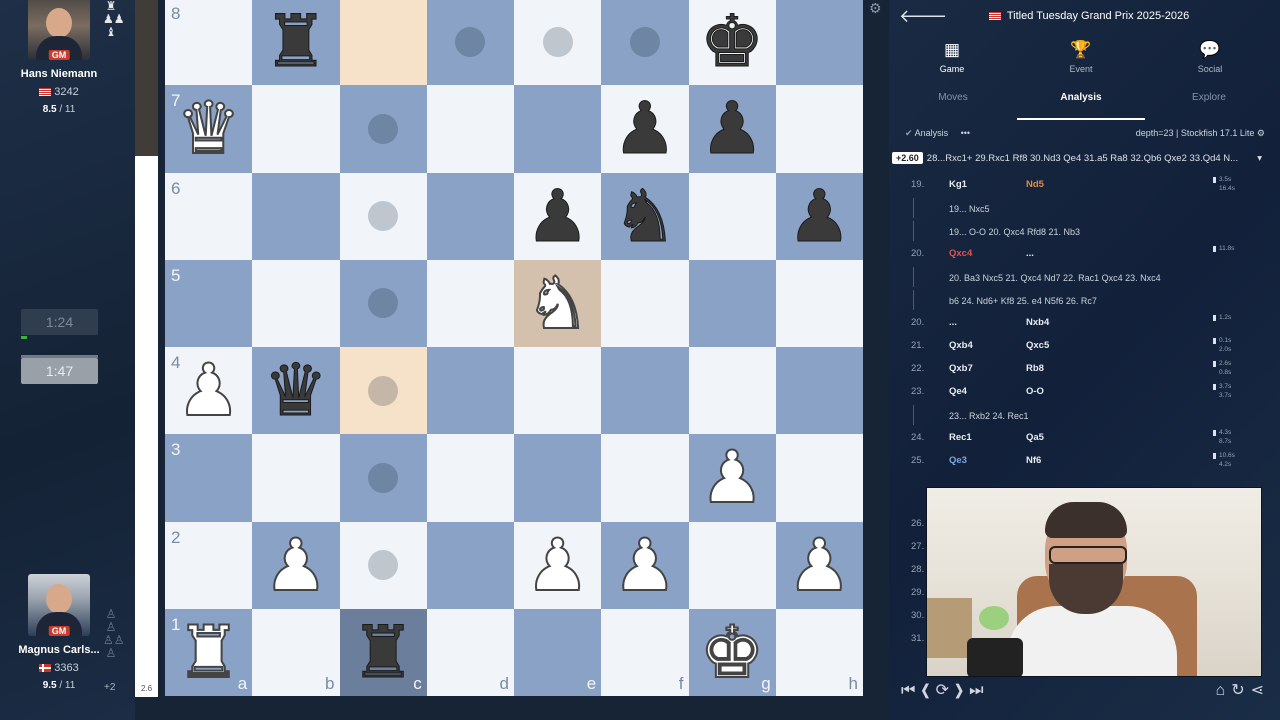 This screenshot has height=720, width=1280. I want to click on square-g1: g ♚, so click(732, 652).